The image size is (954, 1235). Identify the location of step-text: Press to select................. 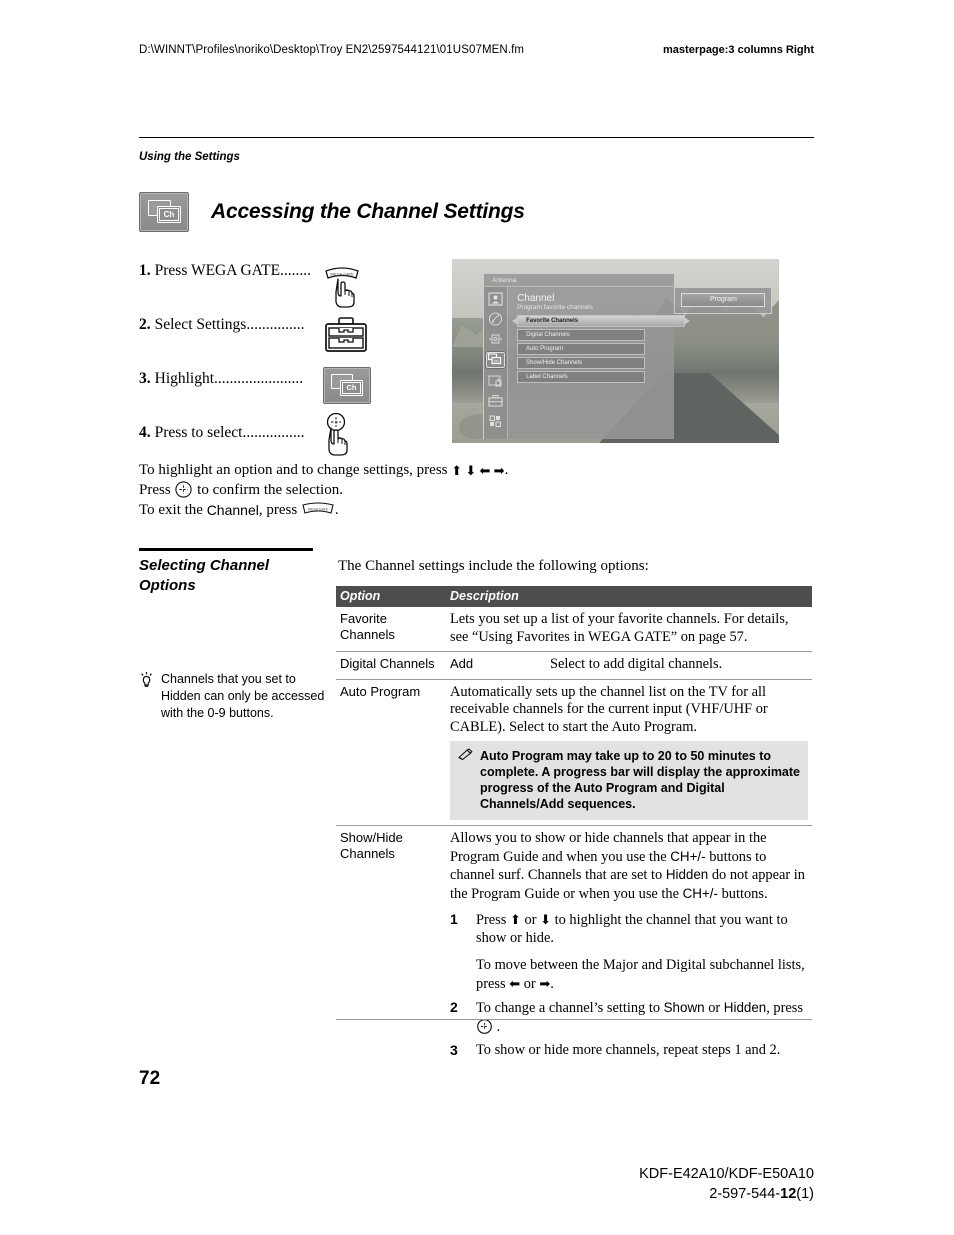
(229, 432).